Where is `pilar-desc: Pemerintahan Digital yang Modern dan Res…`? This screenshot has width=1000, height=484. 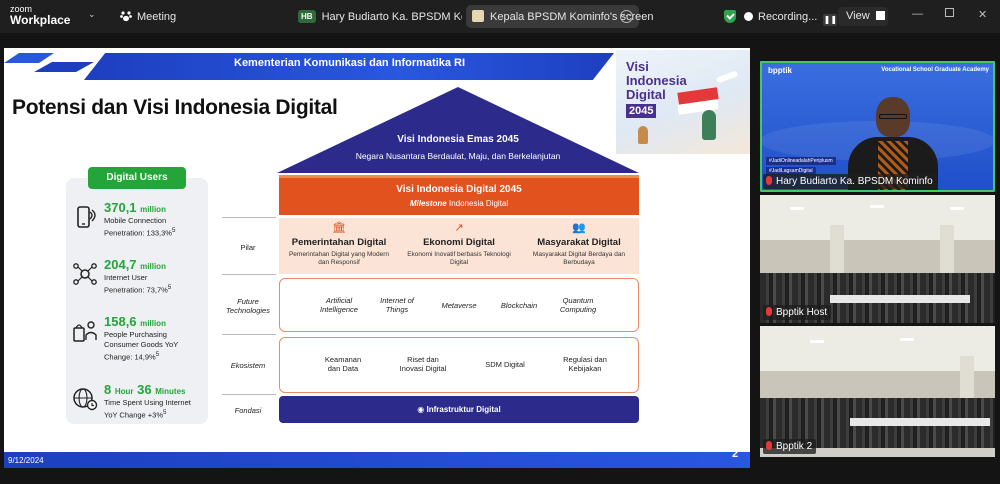
pilar-desc: Pemerintahan Digital yang Modern dan Res… is located at coordinates (339, 258).